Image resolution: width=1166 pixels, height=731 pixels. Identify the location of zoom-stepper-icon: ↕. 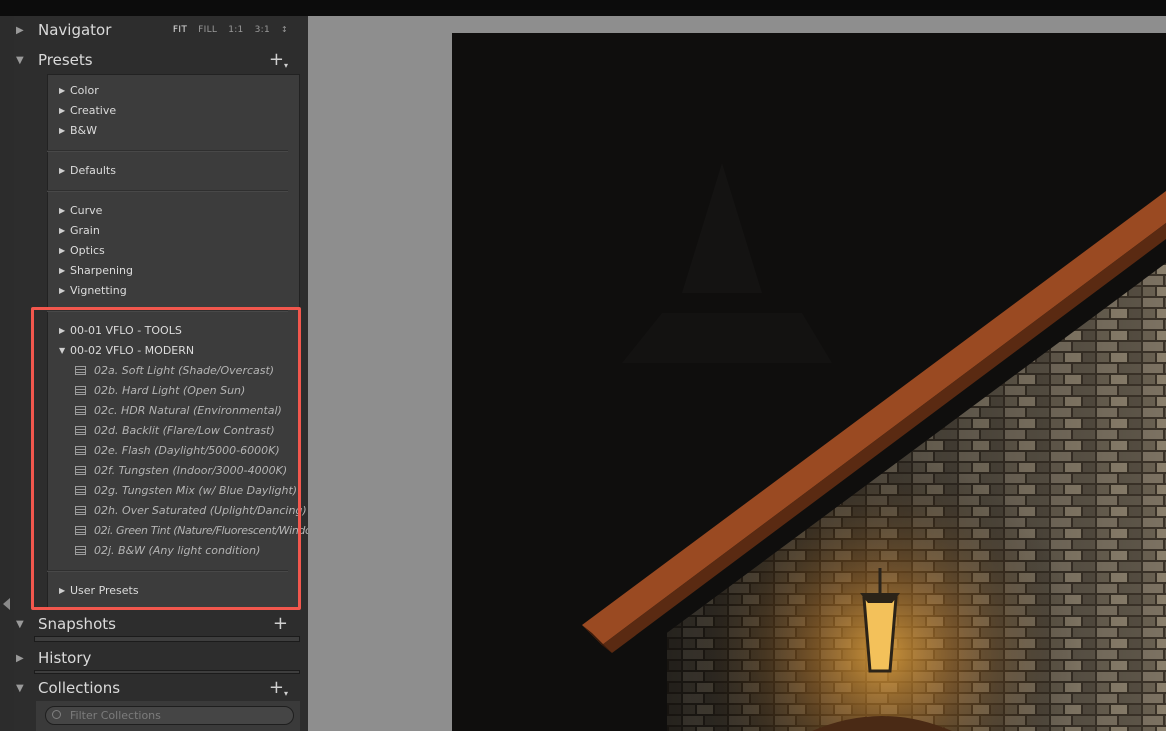
(284, 30).